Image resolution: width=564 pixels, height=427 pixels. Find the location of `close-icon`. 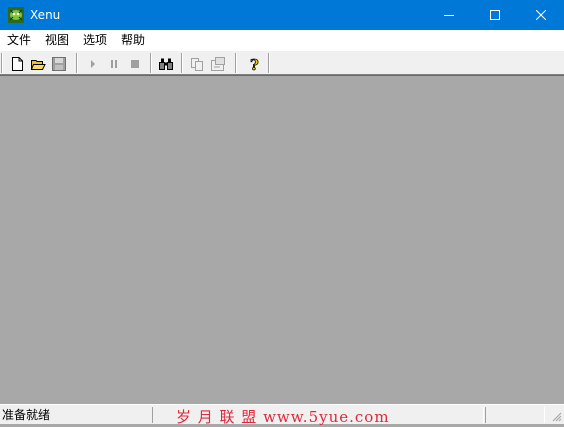

close-icon is located at coordinates (541, 15).